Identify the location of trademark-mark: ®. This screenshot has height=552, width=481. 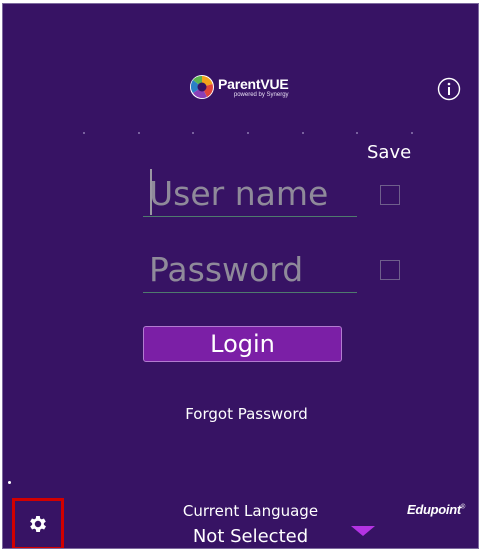
(463, 507).